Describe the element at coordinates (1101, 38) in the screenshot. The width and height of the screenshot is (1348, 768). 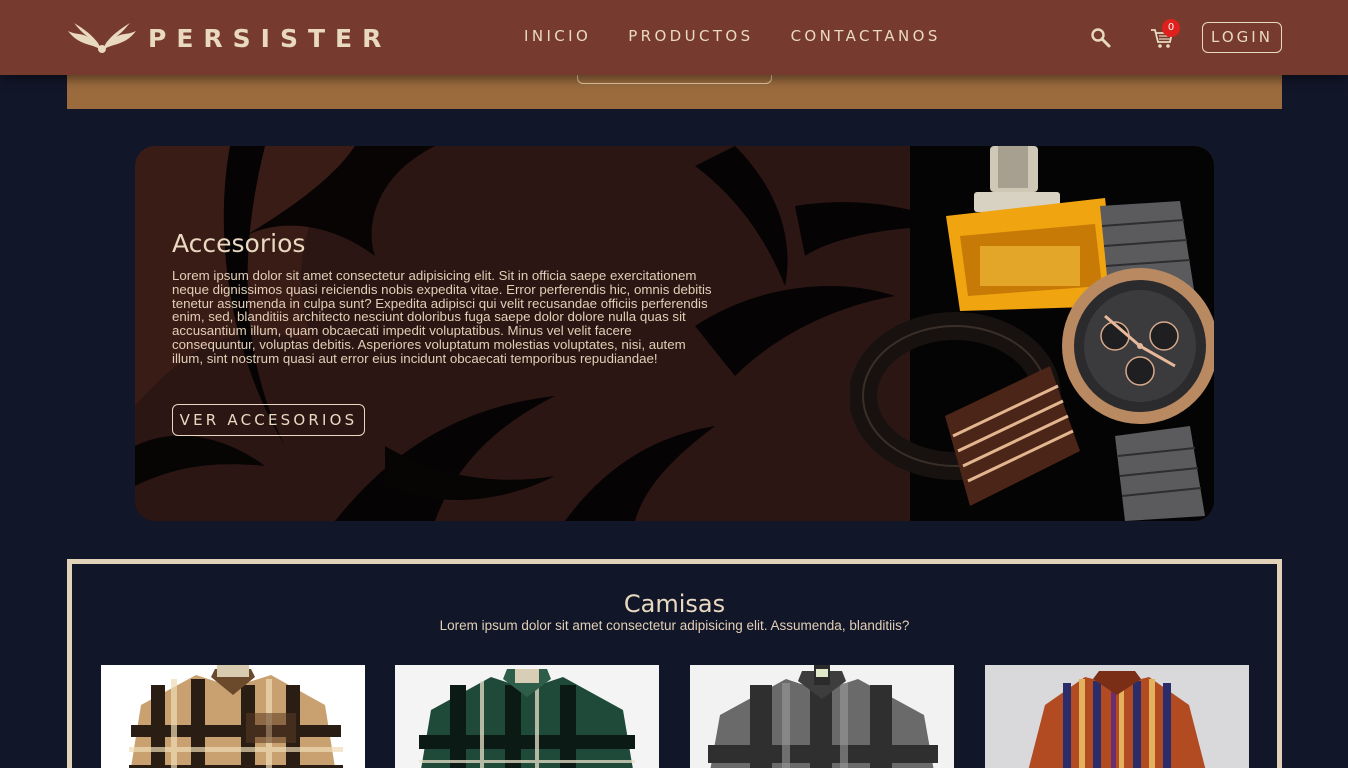
I see `search-icon` at that location.